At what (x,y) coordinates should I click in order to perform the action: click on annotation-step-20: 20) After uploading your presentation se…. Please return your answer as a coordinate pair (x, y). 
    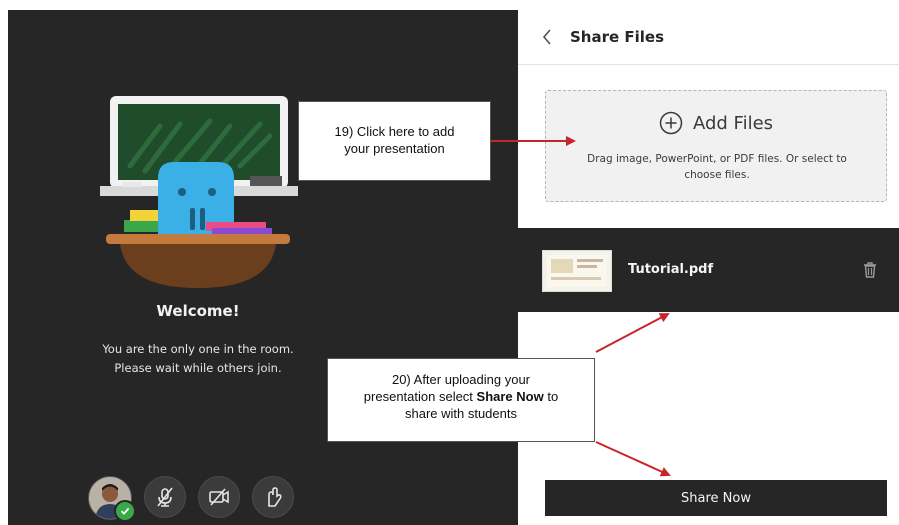
    Looking at the image, I should click on (461, 400).